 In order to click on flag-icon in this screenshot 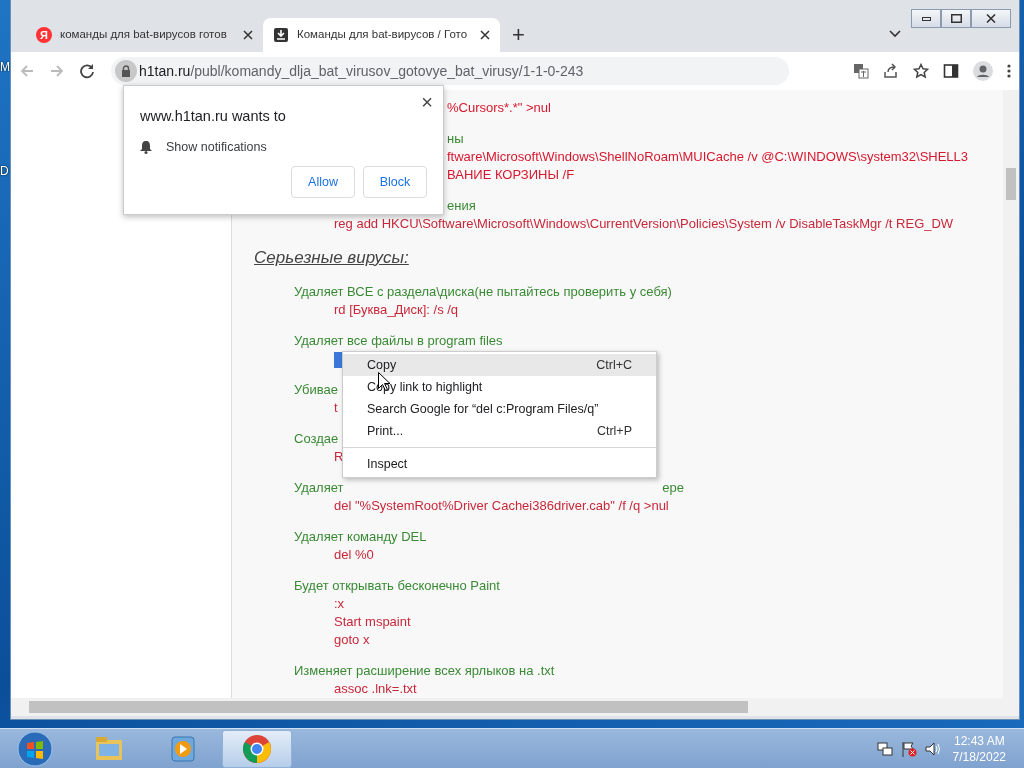, I will do `click(908, 748)`.